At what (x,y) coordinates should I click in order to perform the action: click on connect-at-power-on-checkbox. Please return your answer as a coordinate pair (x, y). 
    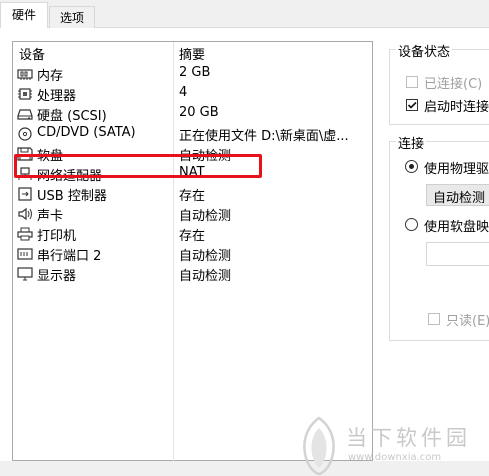
    Looking at the image, I should click on (412, 105).